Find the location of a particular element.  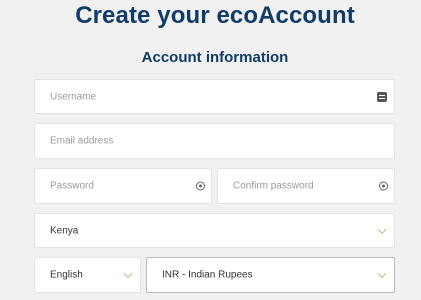

country-select: Kenya is located at coordinates (214, 230).